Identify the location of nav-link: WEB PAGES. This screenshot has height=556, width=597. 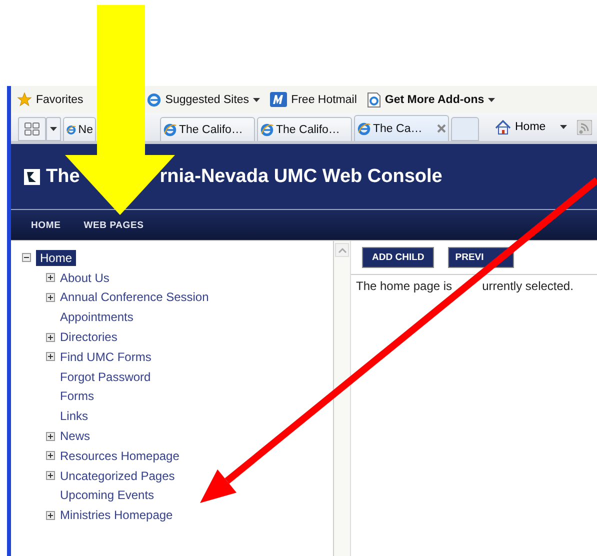
(114, 225).